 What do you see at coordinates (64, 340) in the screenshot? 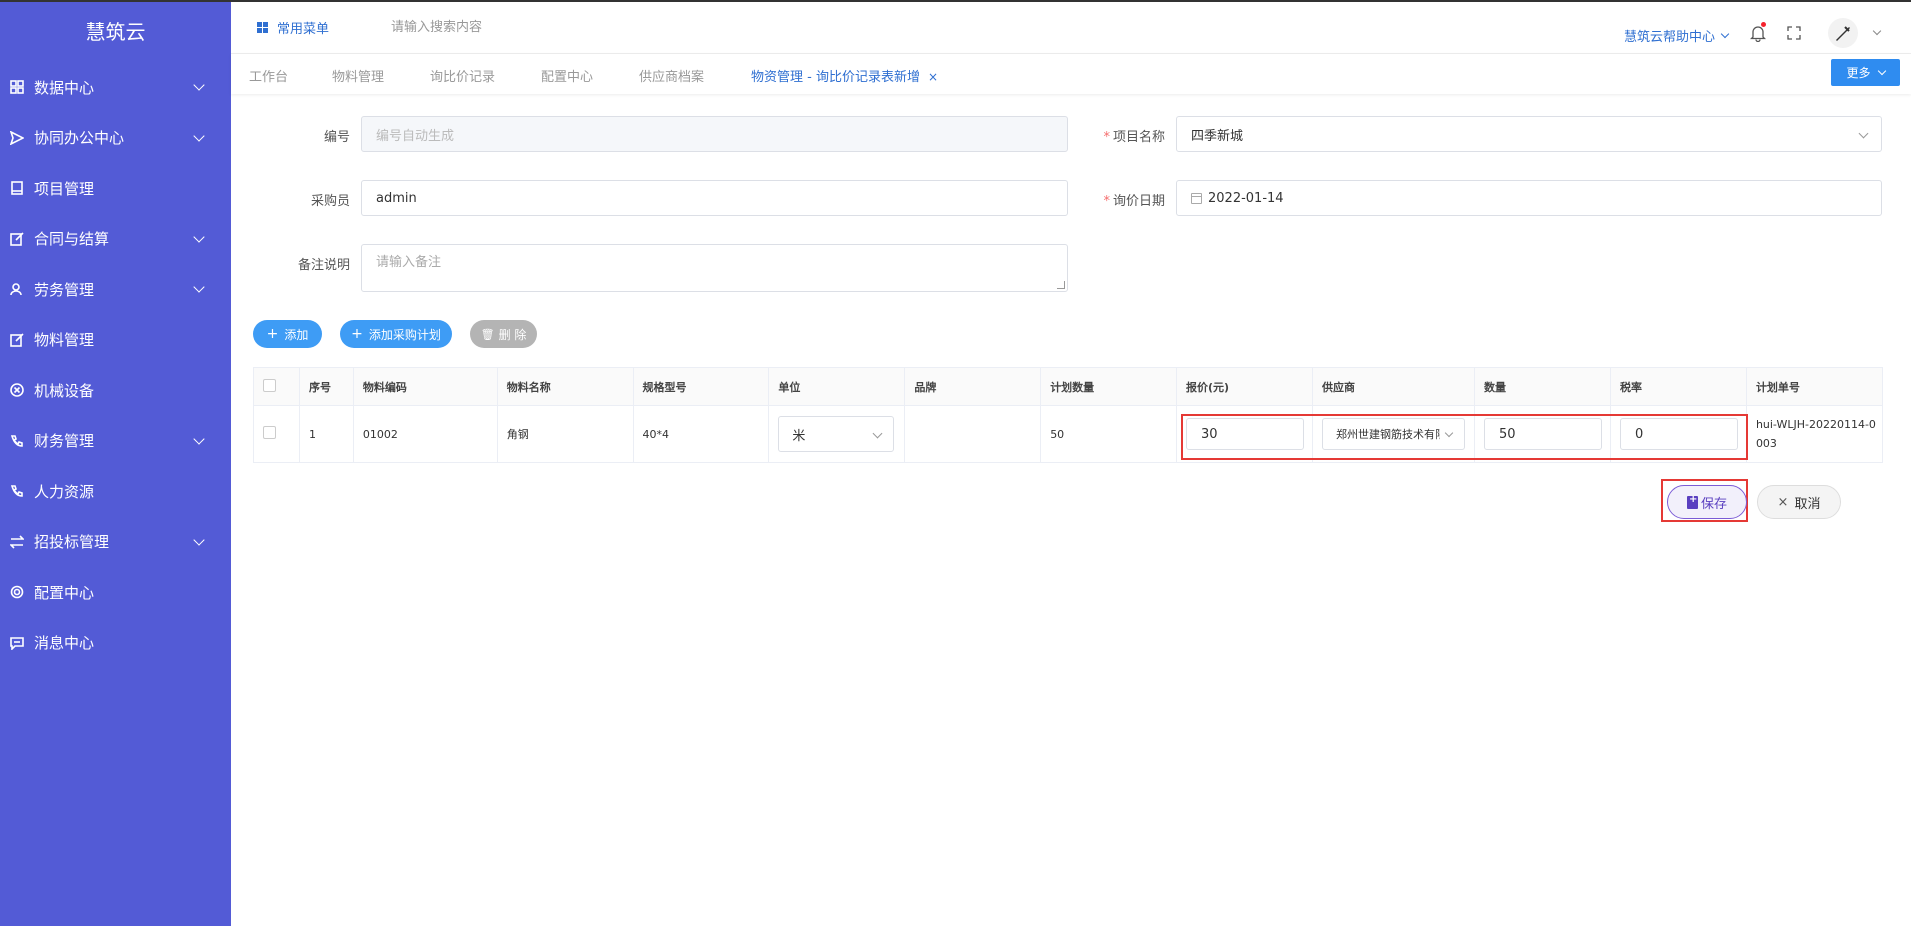
I see `sidebar-item-label: 物料管理` at bounding box center [64, 340].